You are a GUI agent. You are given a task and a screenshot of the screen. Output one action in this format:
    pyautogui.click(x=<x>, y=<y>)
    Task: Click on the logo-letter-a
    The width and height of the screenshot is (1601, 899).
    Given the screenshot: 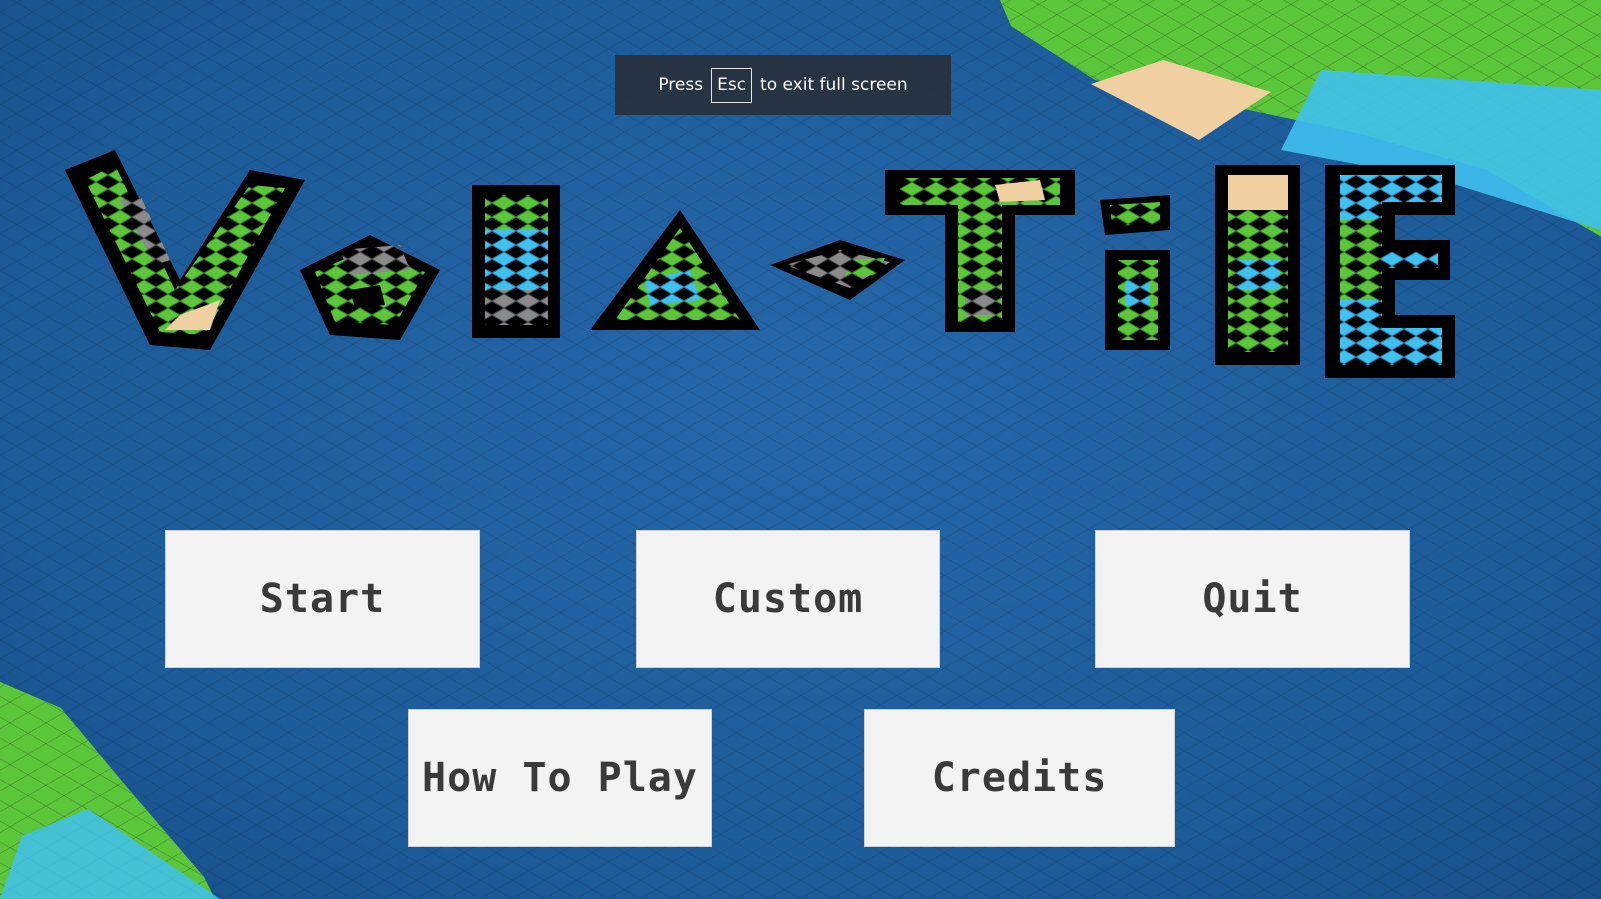 What is the action you would take?
    pyautogui.click(x=675, y=270)
    